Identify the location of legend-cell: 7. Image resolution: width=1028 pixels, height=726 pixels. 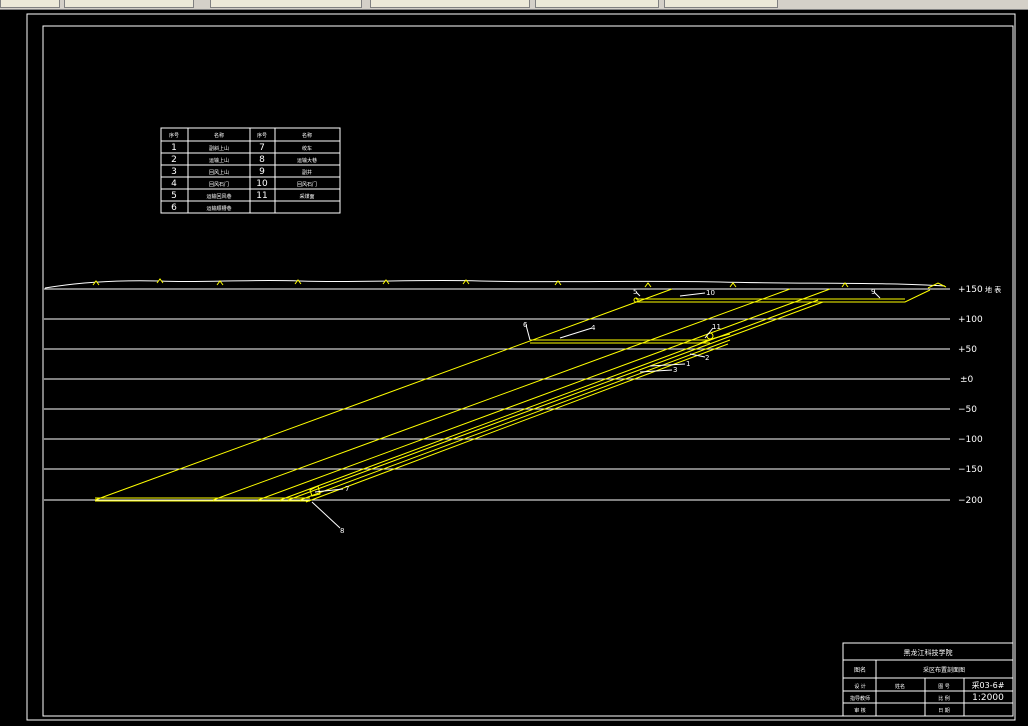
(262, 148).